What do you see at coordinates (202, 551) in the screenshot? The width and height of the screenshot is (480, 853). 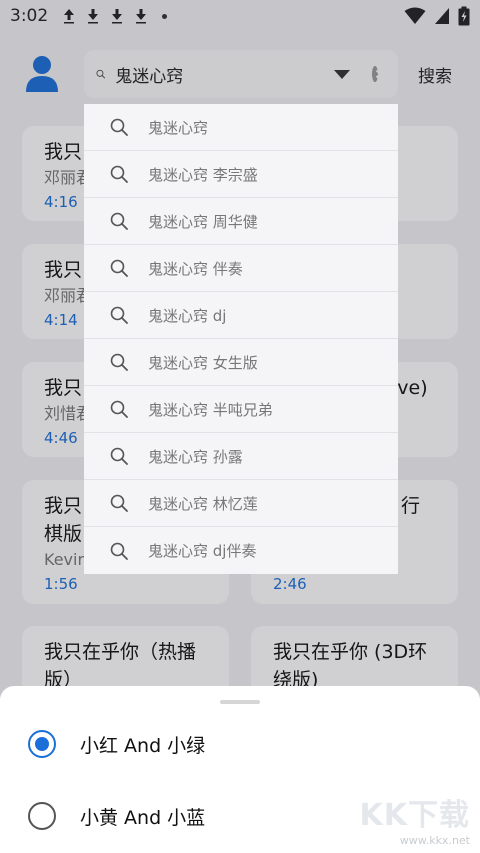 I see `suggestion-text: 鬼迷心窍 dj伴奏` at bounding box center [202, 551].